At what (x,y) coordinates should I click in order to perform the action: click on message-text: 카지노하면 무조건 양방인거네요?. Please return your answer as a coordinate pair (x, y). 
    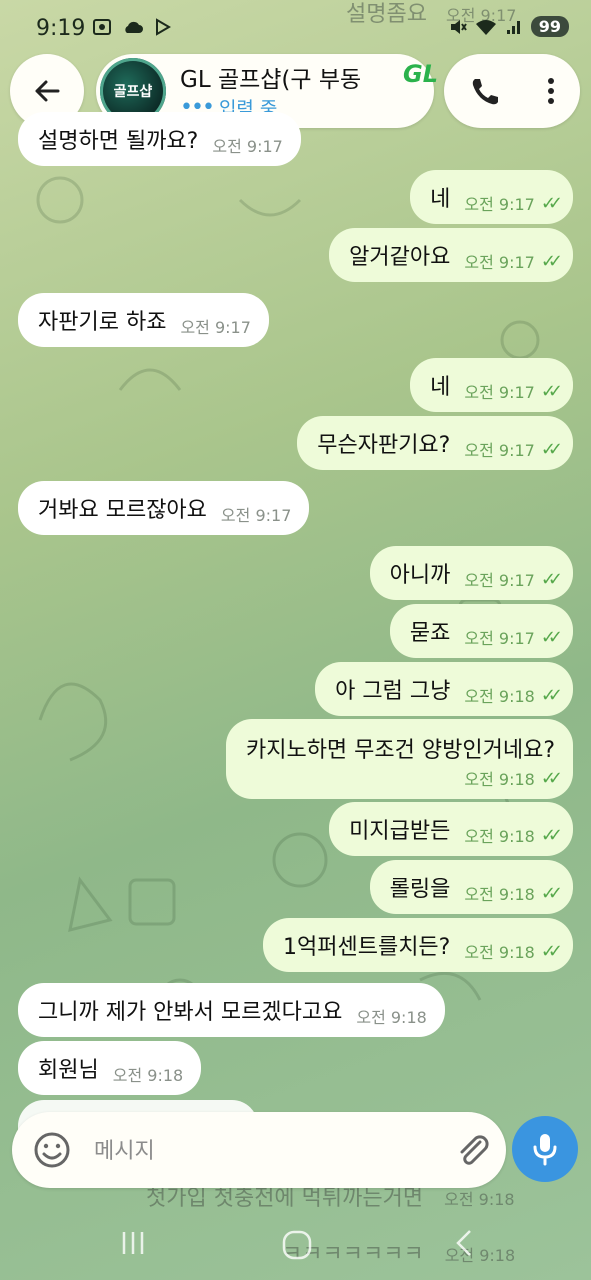
    Looking at the image, I should click on (400, 750).